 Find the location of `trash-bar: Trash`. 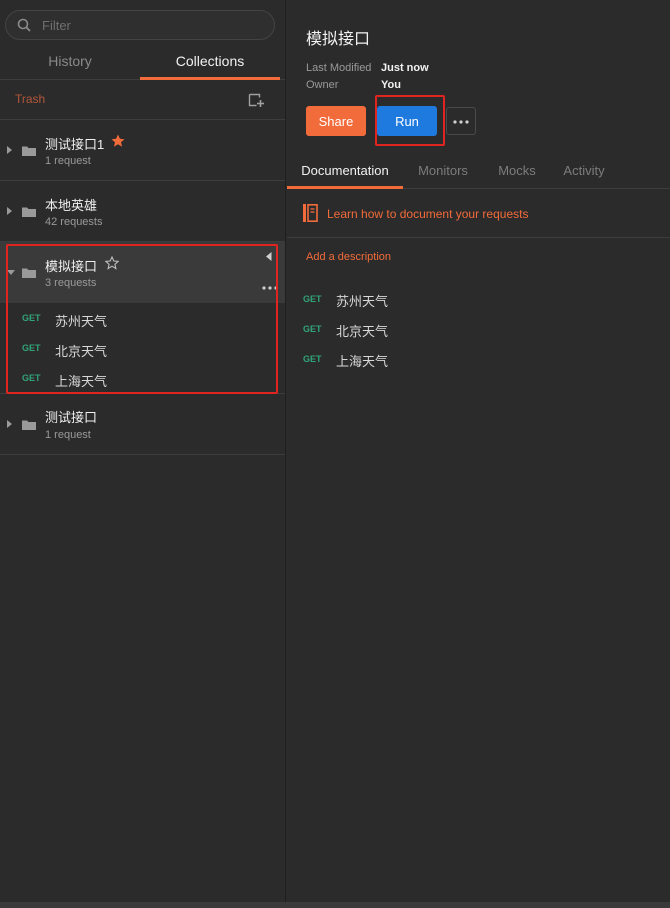

trash-bar: Trash is located at coordinates (142, 100).